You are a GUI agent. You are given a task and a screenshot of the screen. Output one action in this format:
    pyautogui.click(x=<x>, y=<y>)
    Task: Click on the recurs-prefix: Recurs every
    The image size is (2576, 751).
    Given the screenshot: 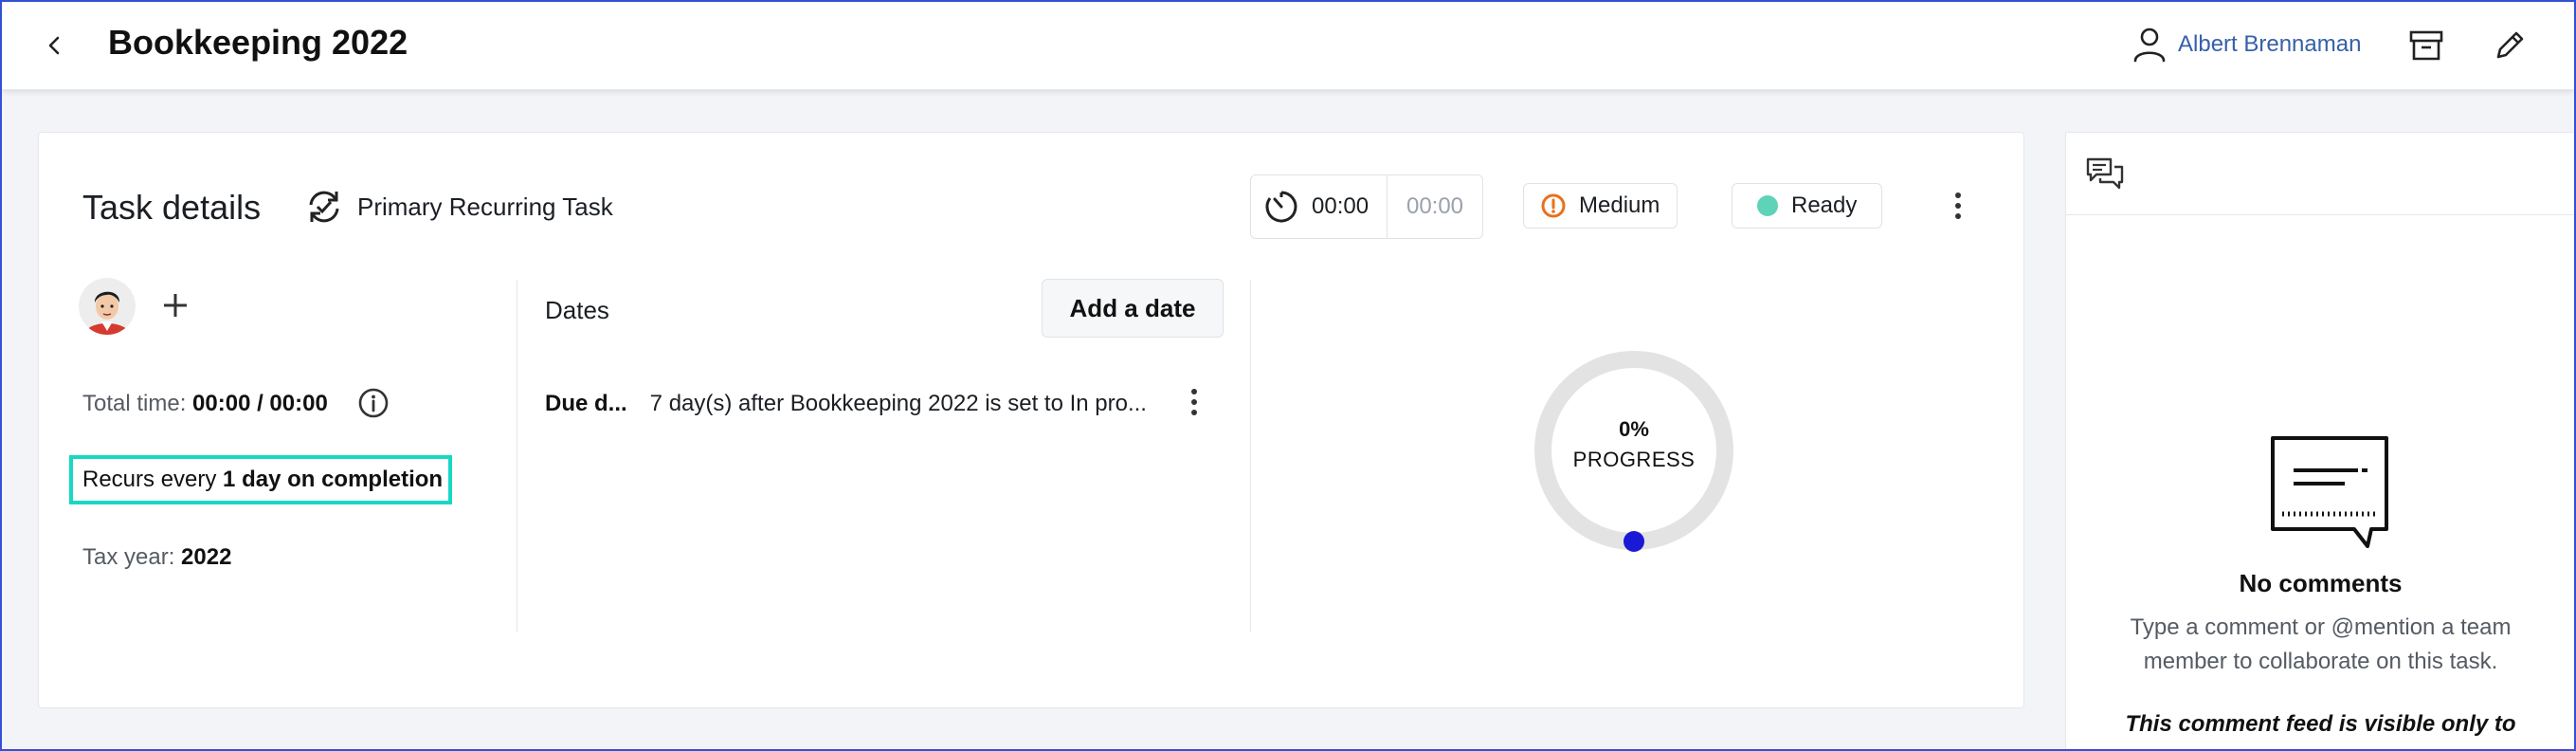 What is the action you would take?
    pyautogui.click(x=149, y=479)
    